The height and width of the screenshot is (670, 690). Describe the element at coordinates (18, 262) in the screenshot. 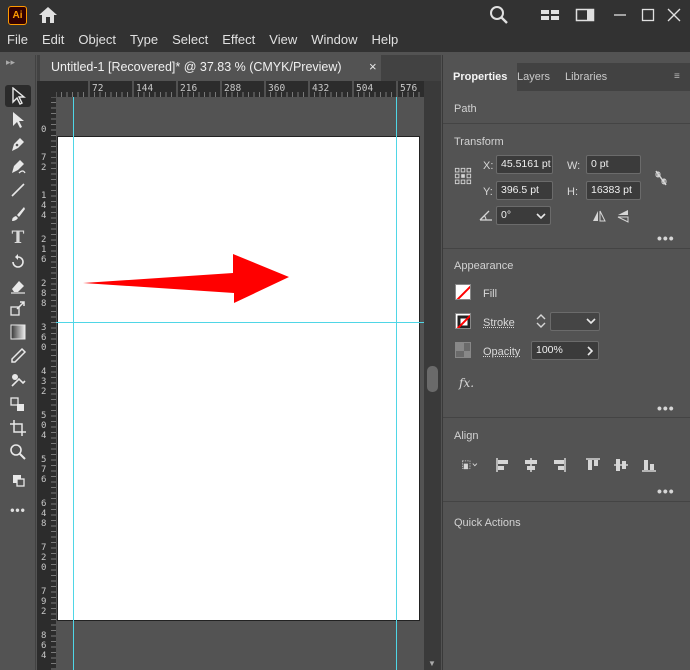

I see `rotate-tool-icon` at that location.